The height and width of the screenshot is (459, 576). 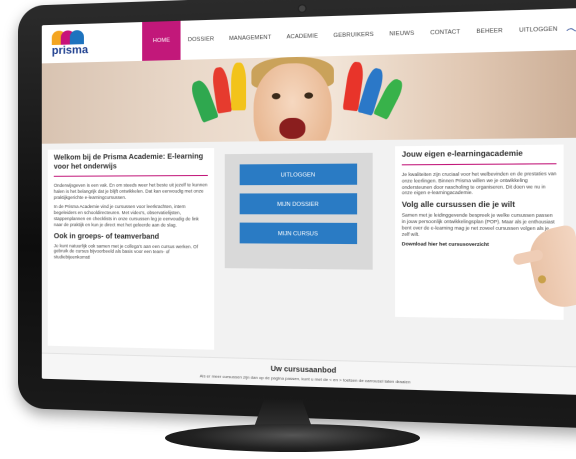 What do you see at coordinates (292, 438) in the screenshot?
I see `monitor-stand-base` at bounding box center [292, 438].